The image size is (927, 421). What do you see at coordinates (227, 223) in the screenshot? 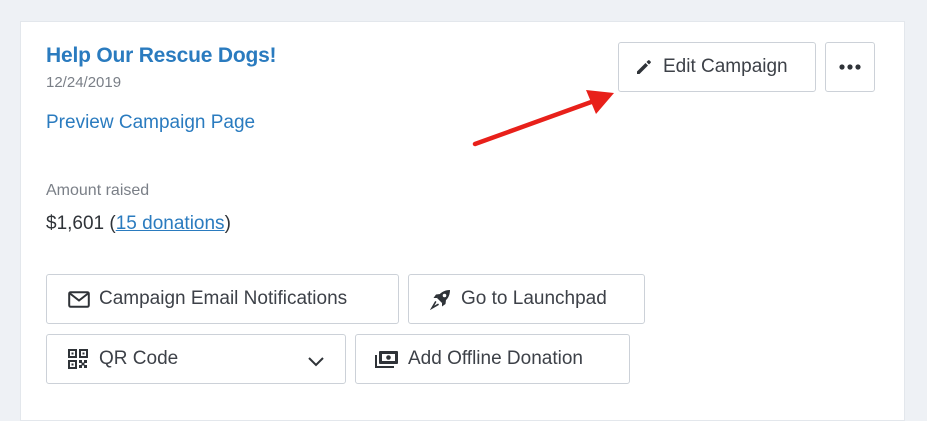
I see `close-paren: )` at bounding box center [227, 223].